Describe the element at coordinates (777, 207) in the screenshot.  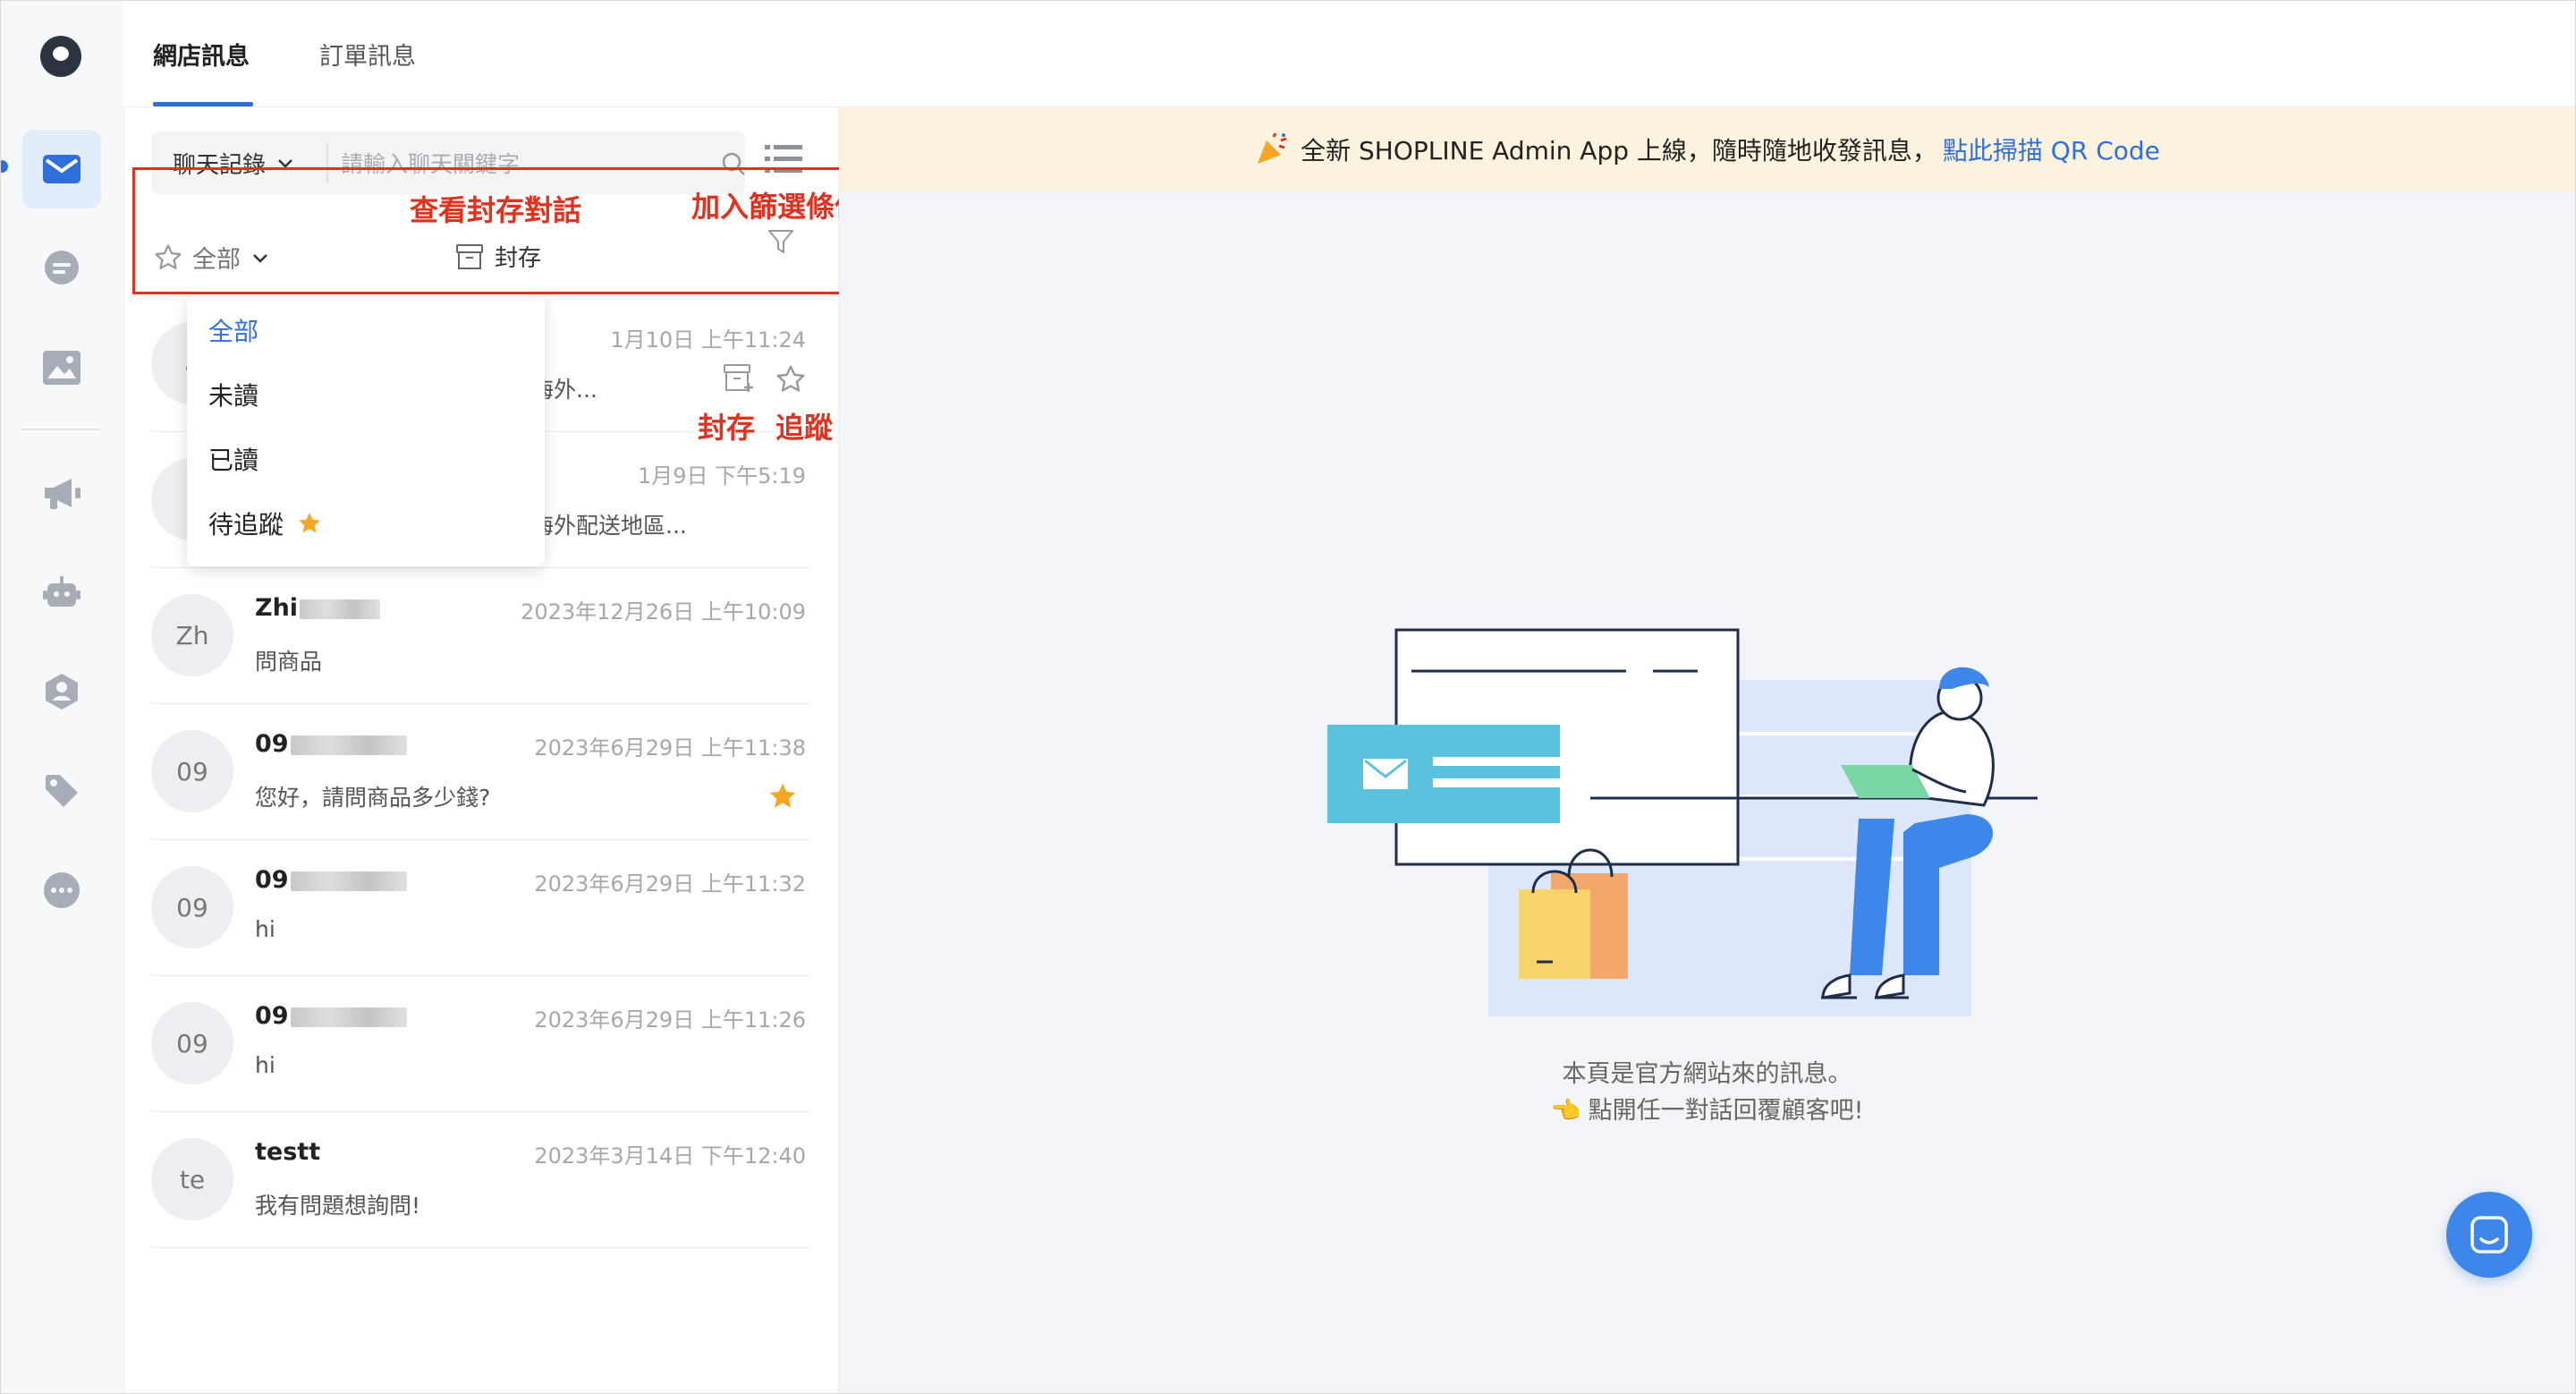
I see `annotation-add-filter: 加入篩選條件` at that location.